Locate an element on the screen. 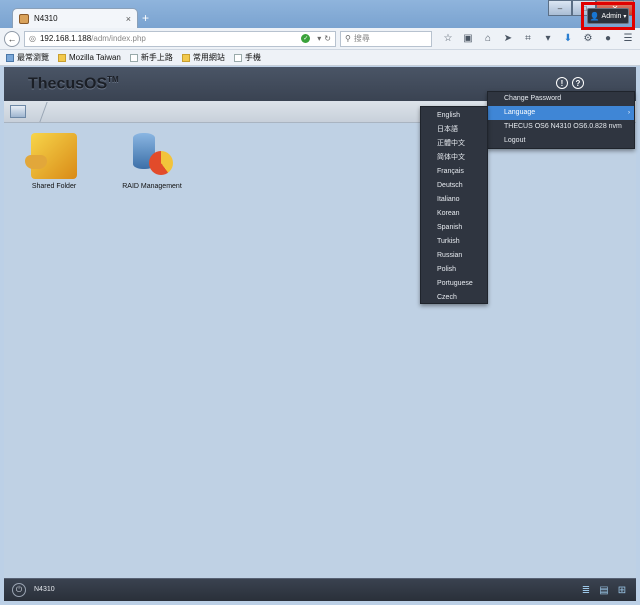 This screenshot has width=640, height=605. reload-icon: ↻ is located at coordinates (327, 38).